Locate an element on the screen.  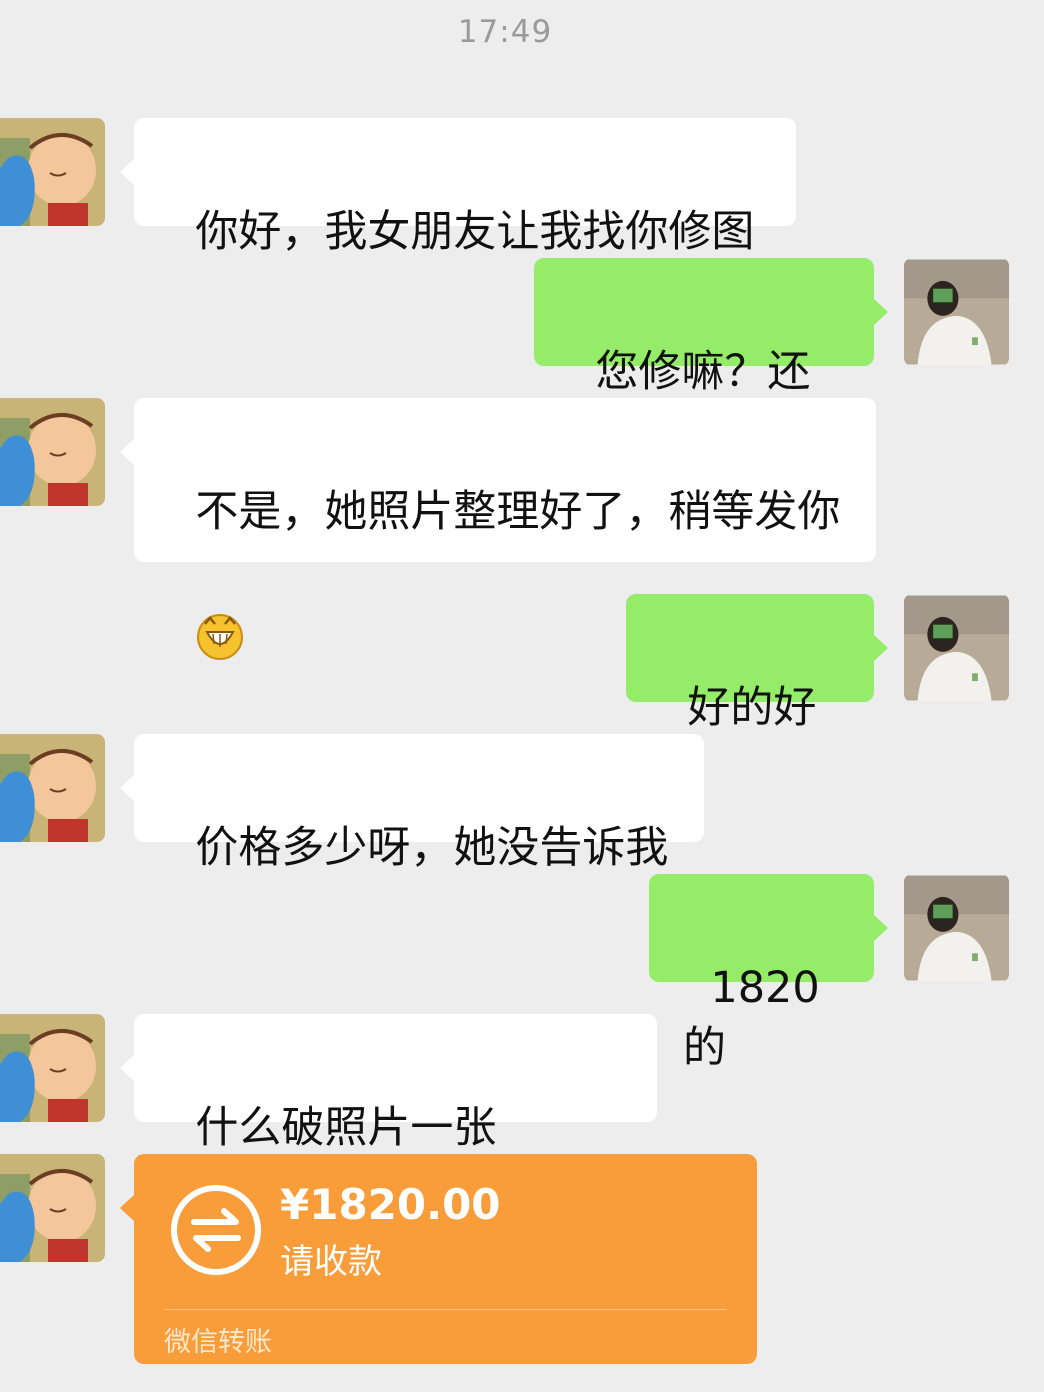
message-bubble: 什么破照片一张 1820? is located at coordinates (388, 1113).